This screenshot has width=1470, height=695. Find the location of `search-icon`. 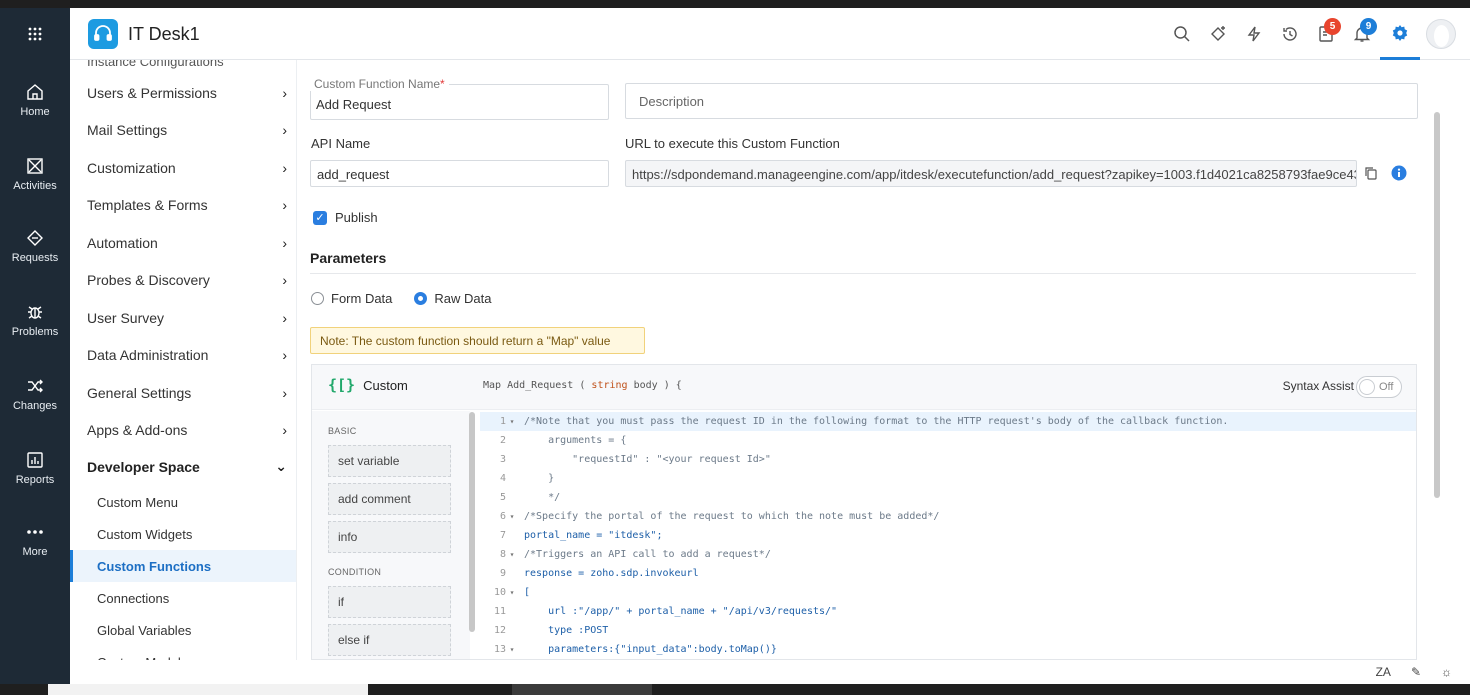

search-icon is located at coordinates (1182, 34).